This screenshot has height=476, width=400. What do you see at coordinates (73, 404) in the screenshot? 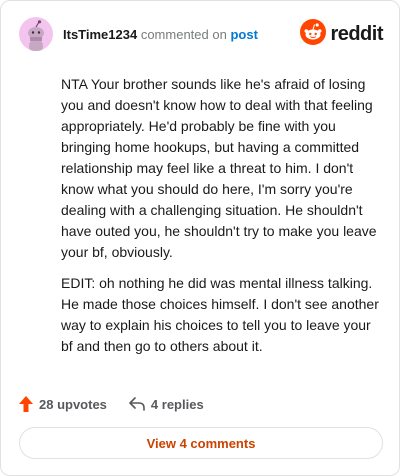
I see `upvotes-label: 28 upvotes` at bounding box center [73, 404].